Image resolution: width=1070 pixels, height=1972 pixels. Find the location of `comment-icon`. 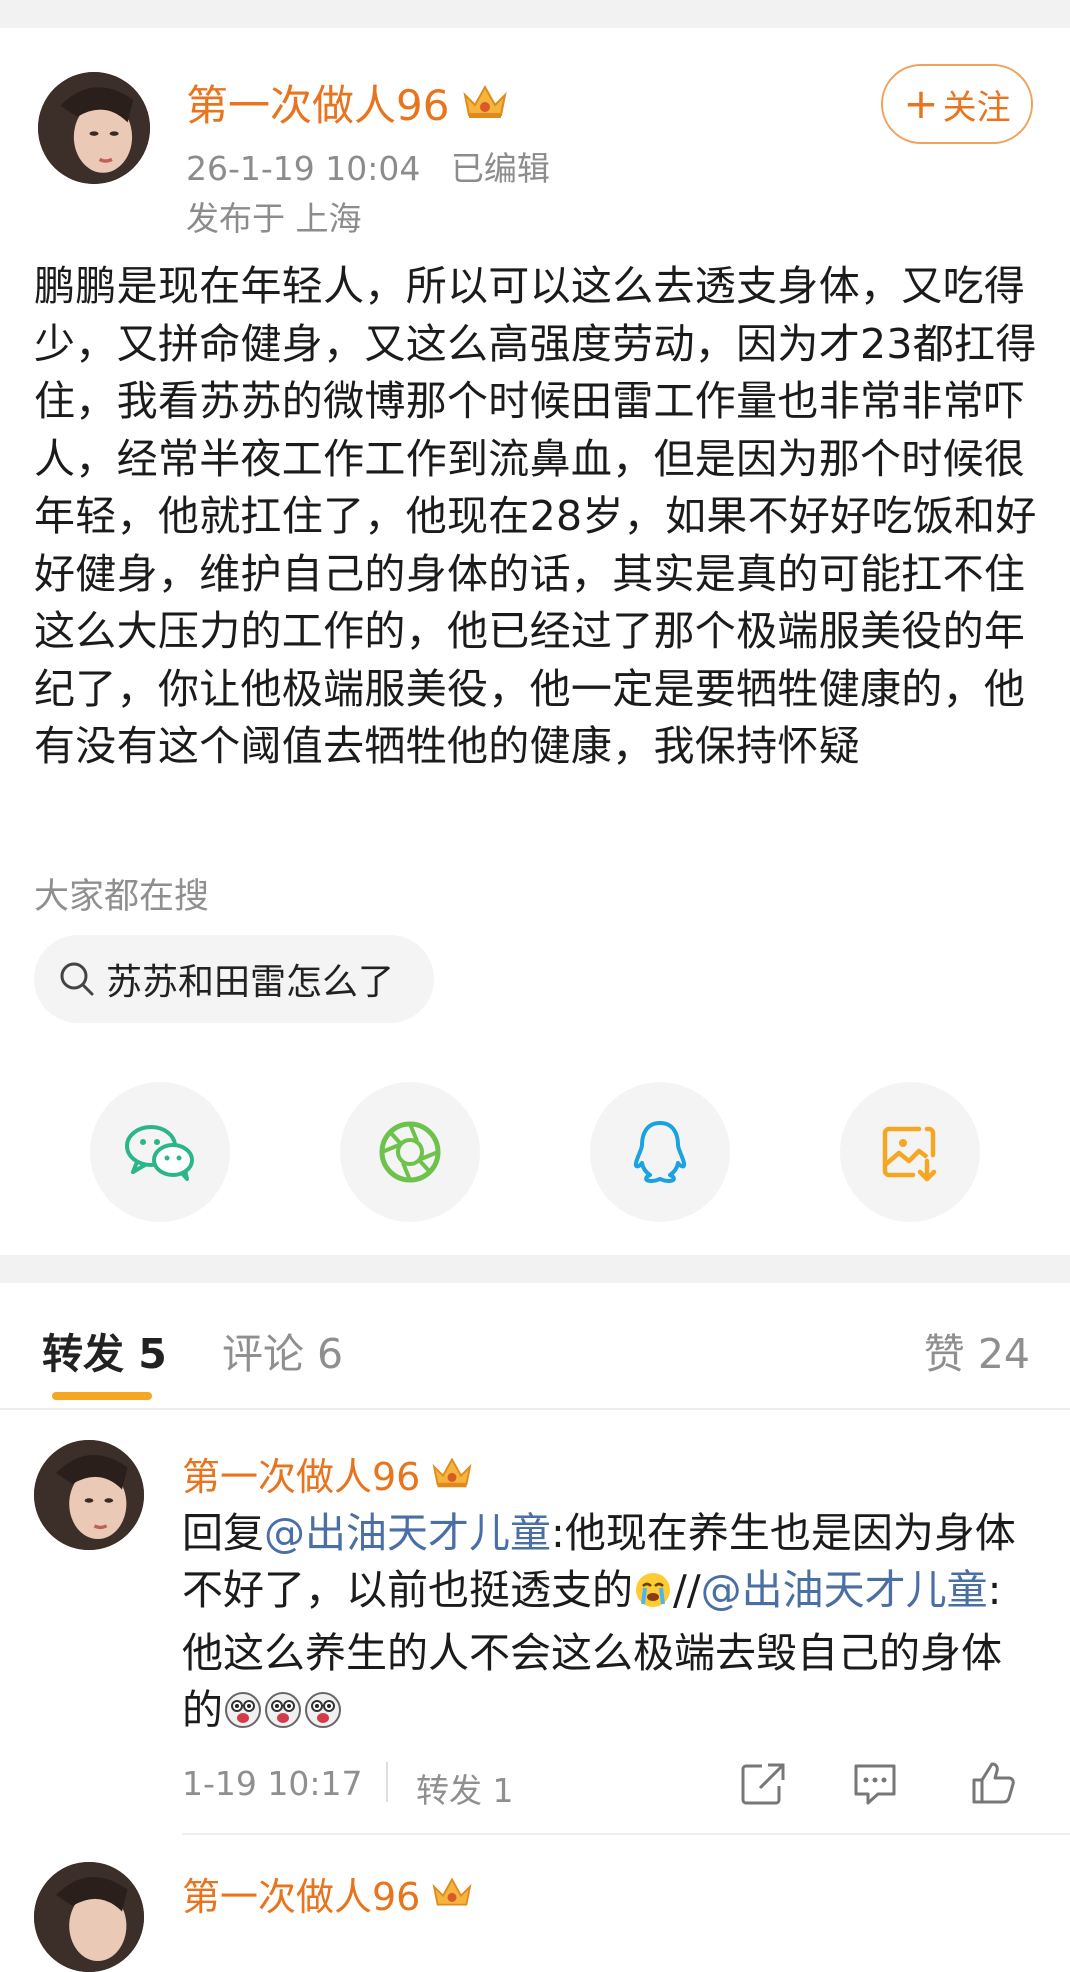

comment-icon is located at coordinates (875, 1786).